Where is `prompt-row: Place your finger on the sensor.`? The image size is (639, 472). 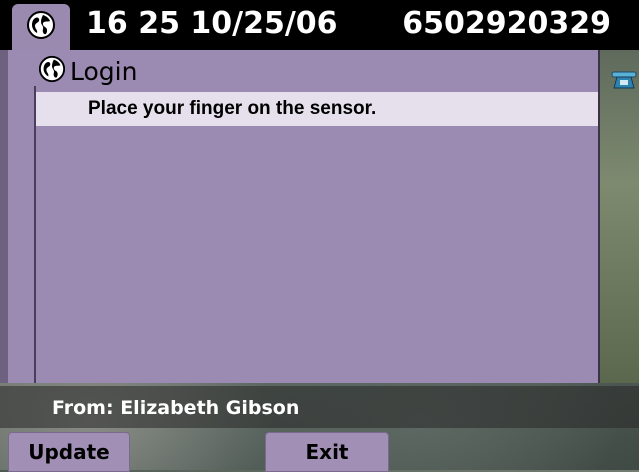 prompt-row: Place your finger on the sensor. is located at coordinates (317, 109).